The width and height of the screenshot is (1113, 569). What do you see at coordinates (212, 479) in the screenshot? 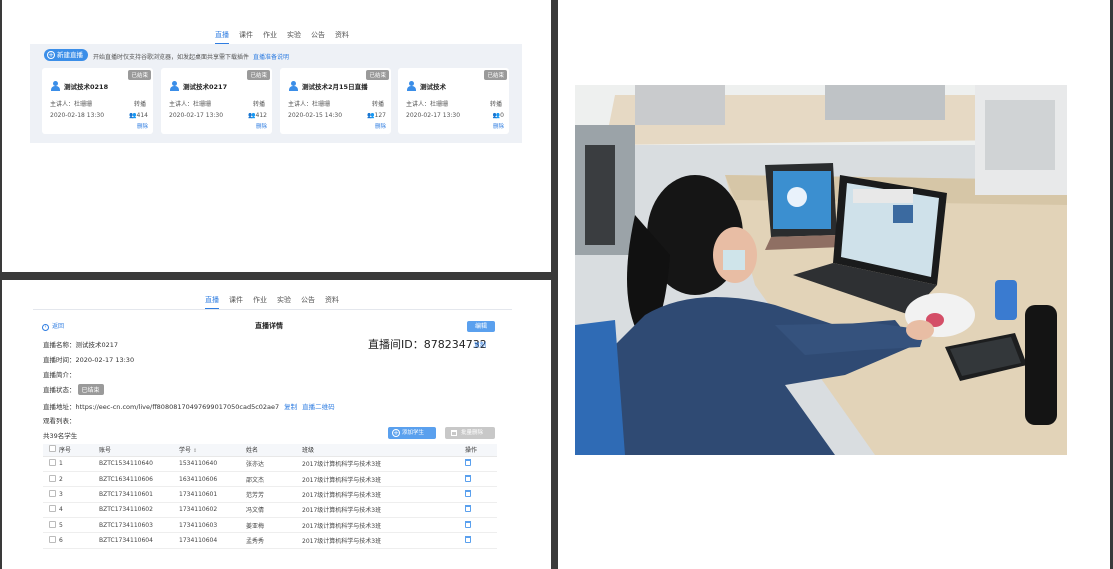
I see `cell-student-id: 1634110606` at bounding box center [212, 479].